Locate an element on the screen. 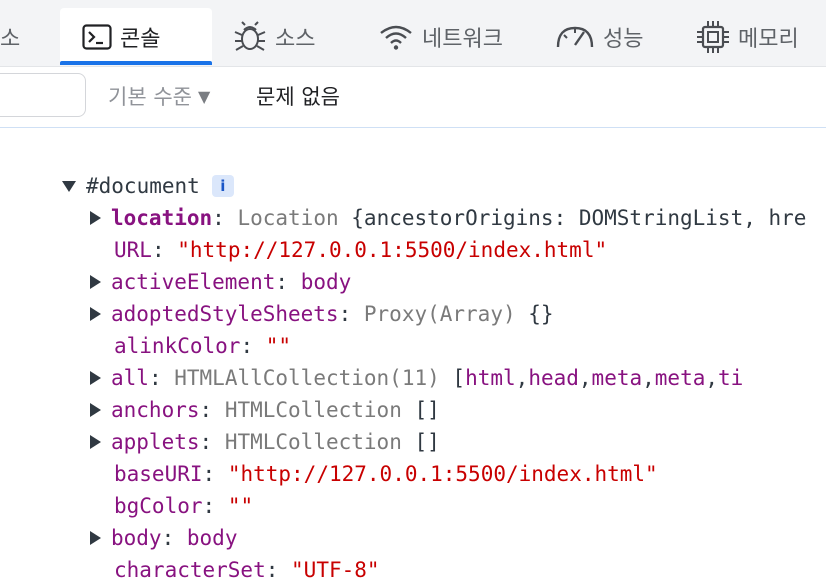  property-key: URL is located at coordinates (133, 250).